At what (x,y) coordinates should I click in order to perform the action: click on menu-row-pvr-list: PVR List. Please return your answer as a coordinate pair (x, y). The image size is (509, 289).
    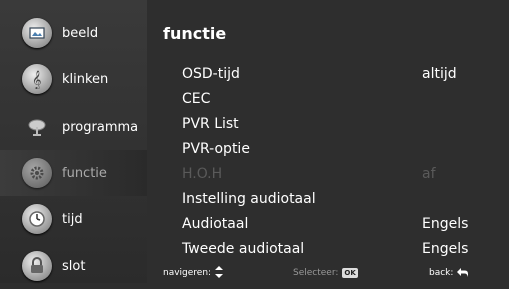
    Looking at the image, I should click on (337, 124).